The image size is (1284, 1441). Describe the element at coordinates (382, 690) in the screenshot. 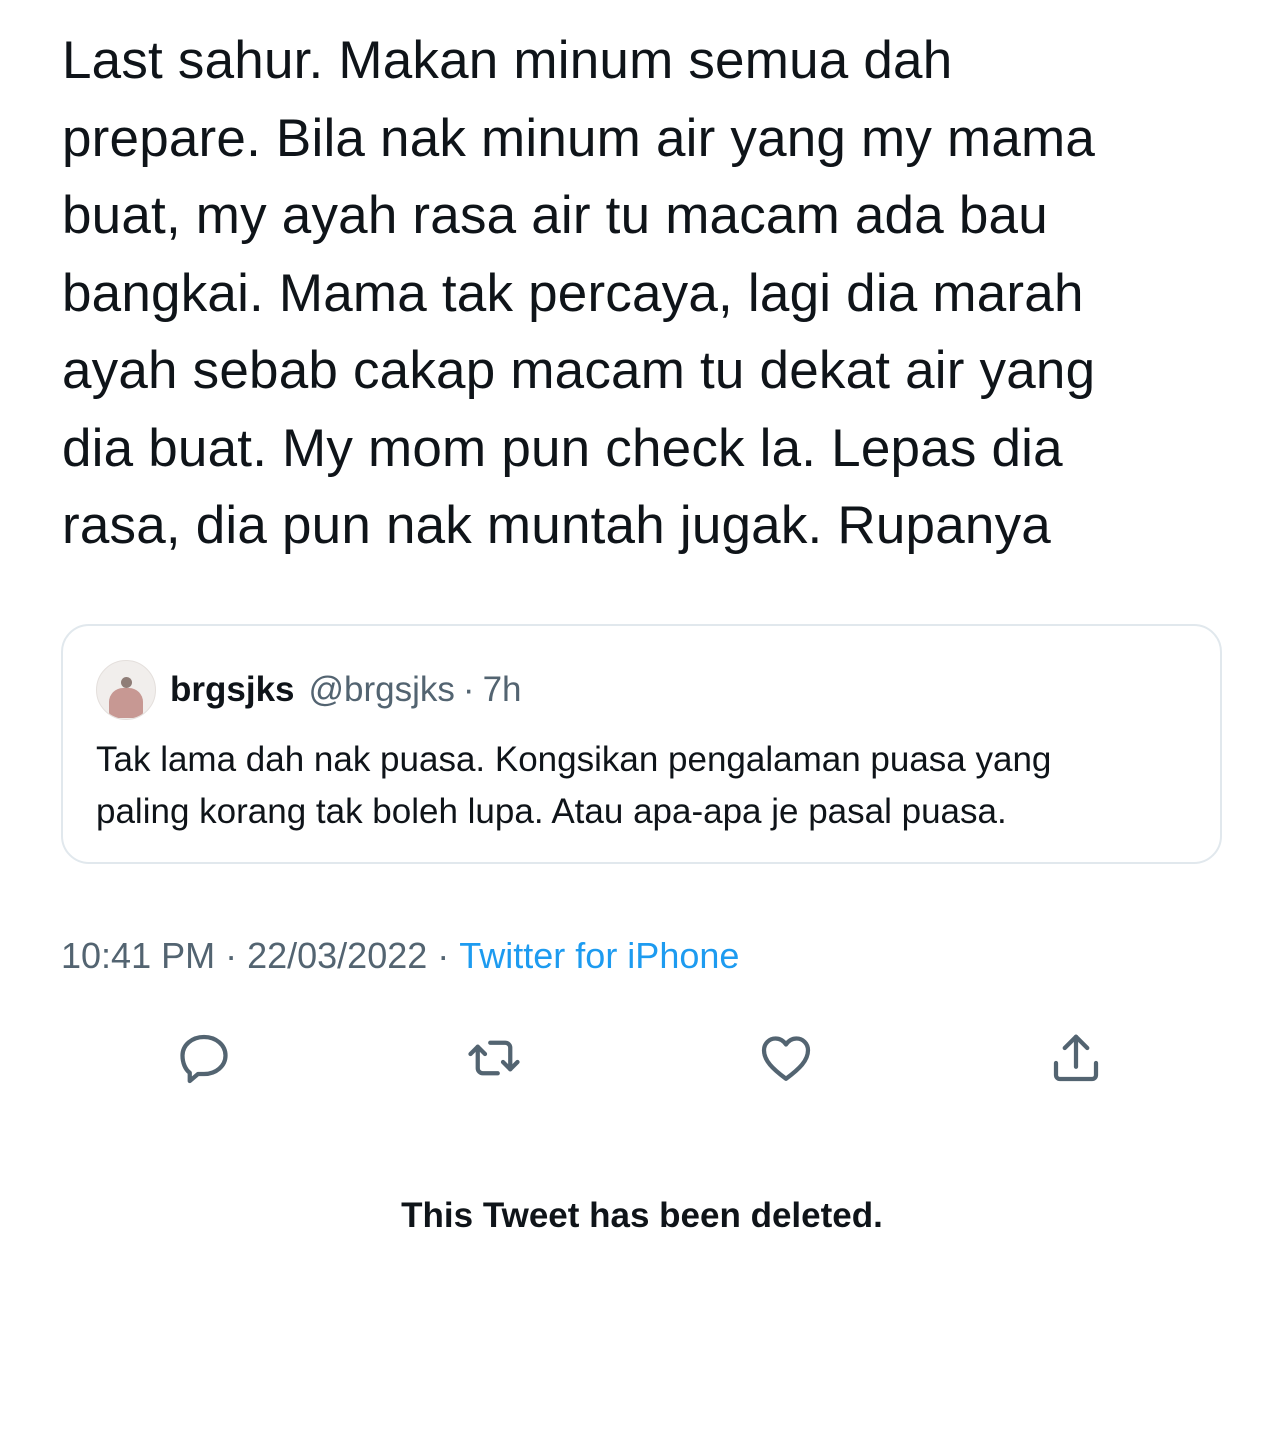

I see `quoted-author-handle: @brgsjks` at that location.